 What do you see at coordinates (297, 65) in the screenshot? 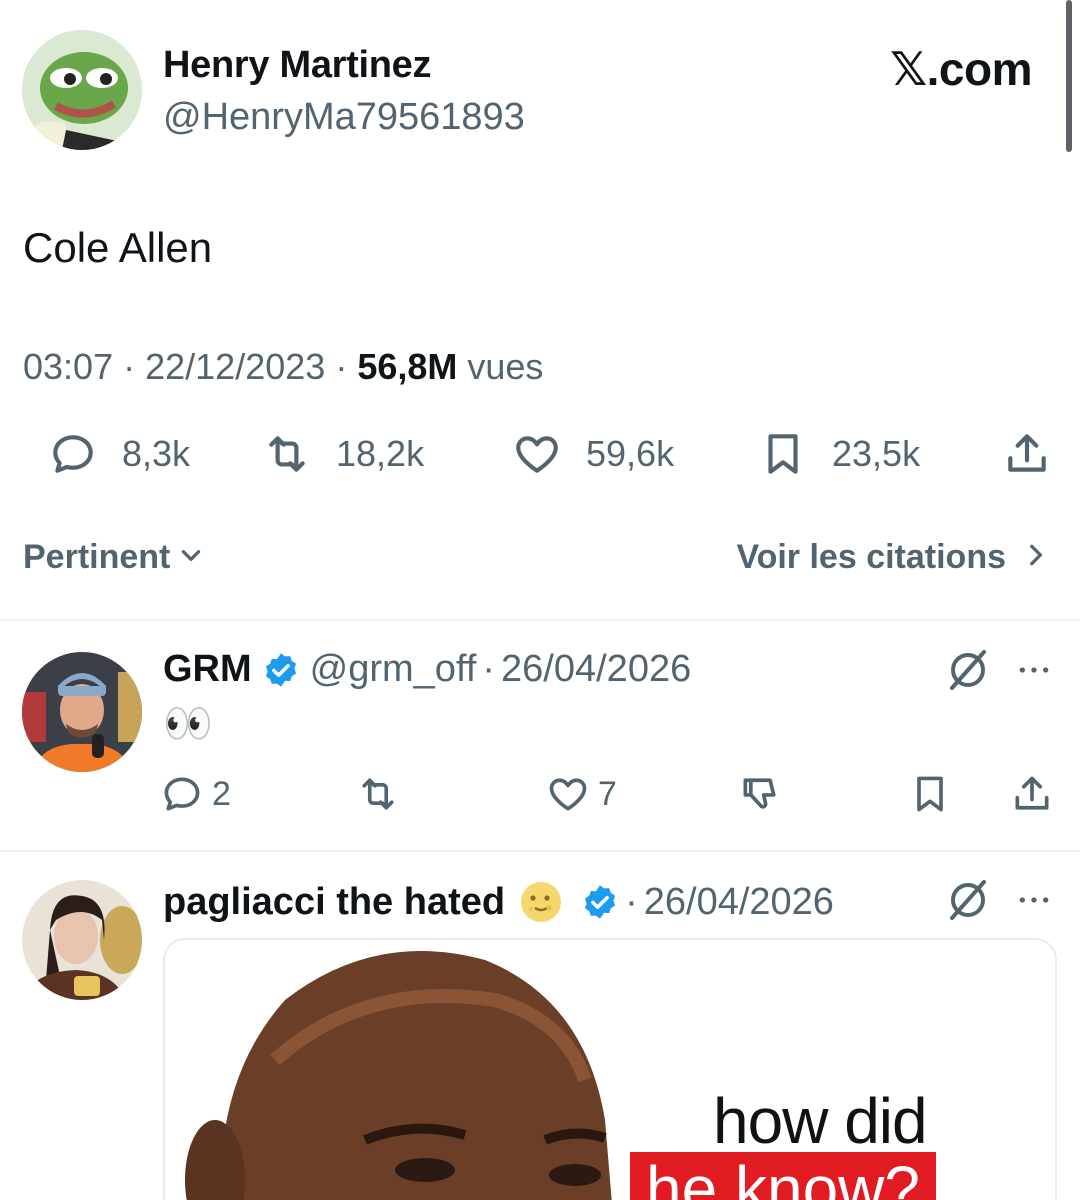
I see `author-name: Henry Martinez` at bounding box center [297, 65].